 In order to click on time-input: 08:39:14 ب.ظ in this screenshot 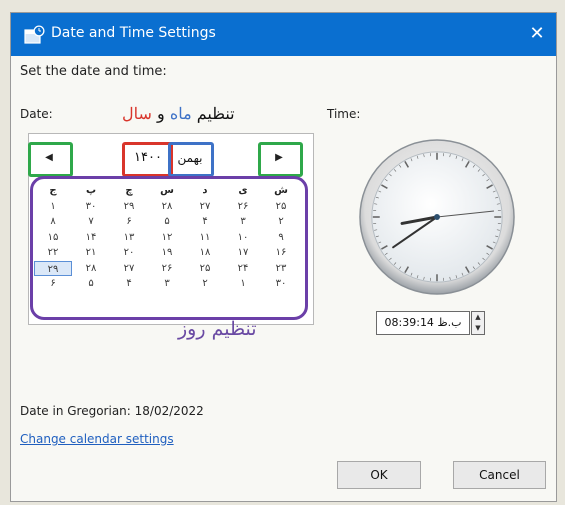, I will do `click(423, 323)`.